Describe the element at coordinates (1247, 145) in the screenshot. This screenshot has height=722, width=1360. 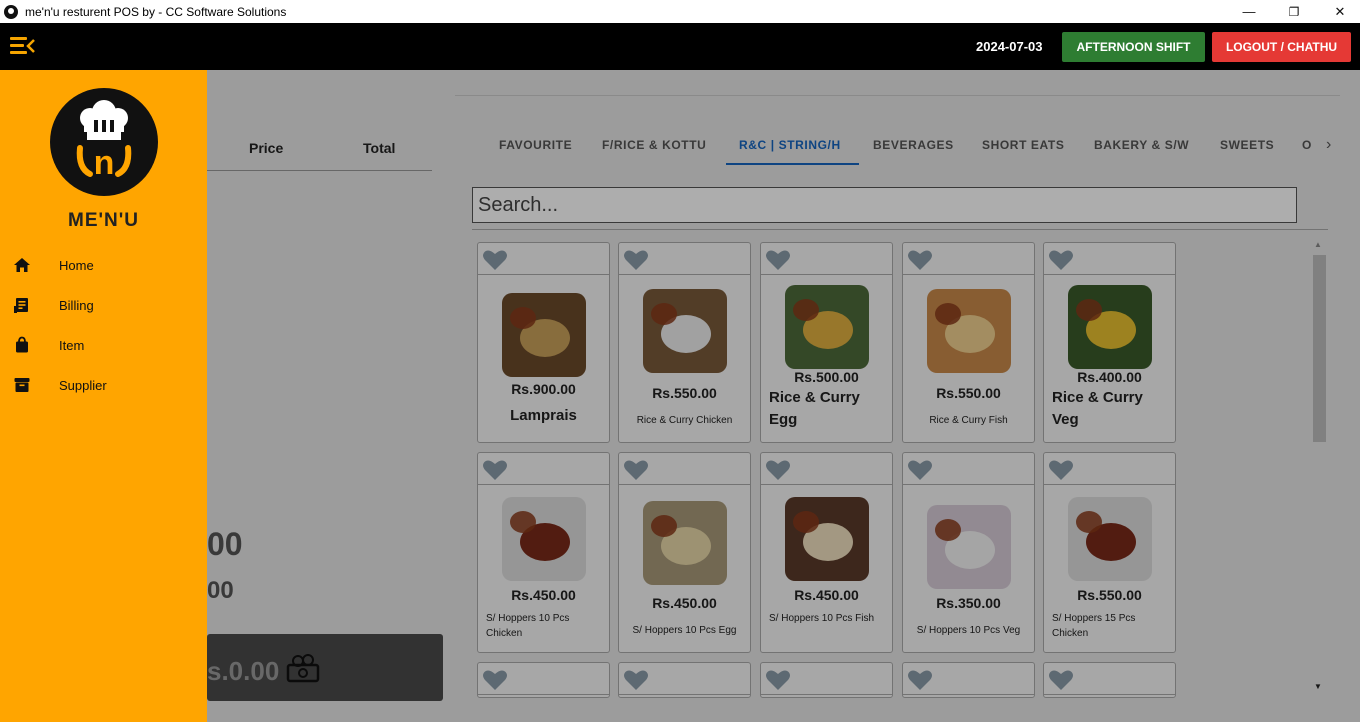
I see `tab-sweets: SWEETS` at that location.